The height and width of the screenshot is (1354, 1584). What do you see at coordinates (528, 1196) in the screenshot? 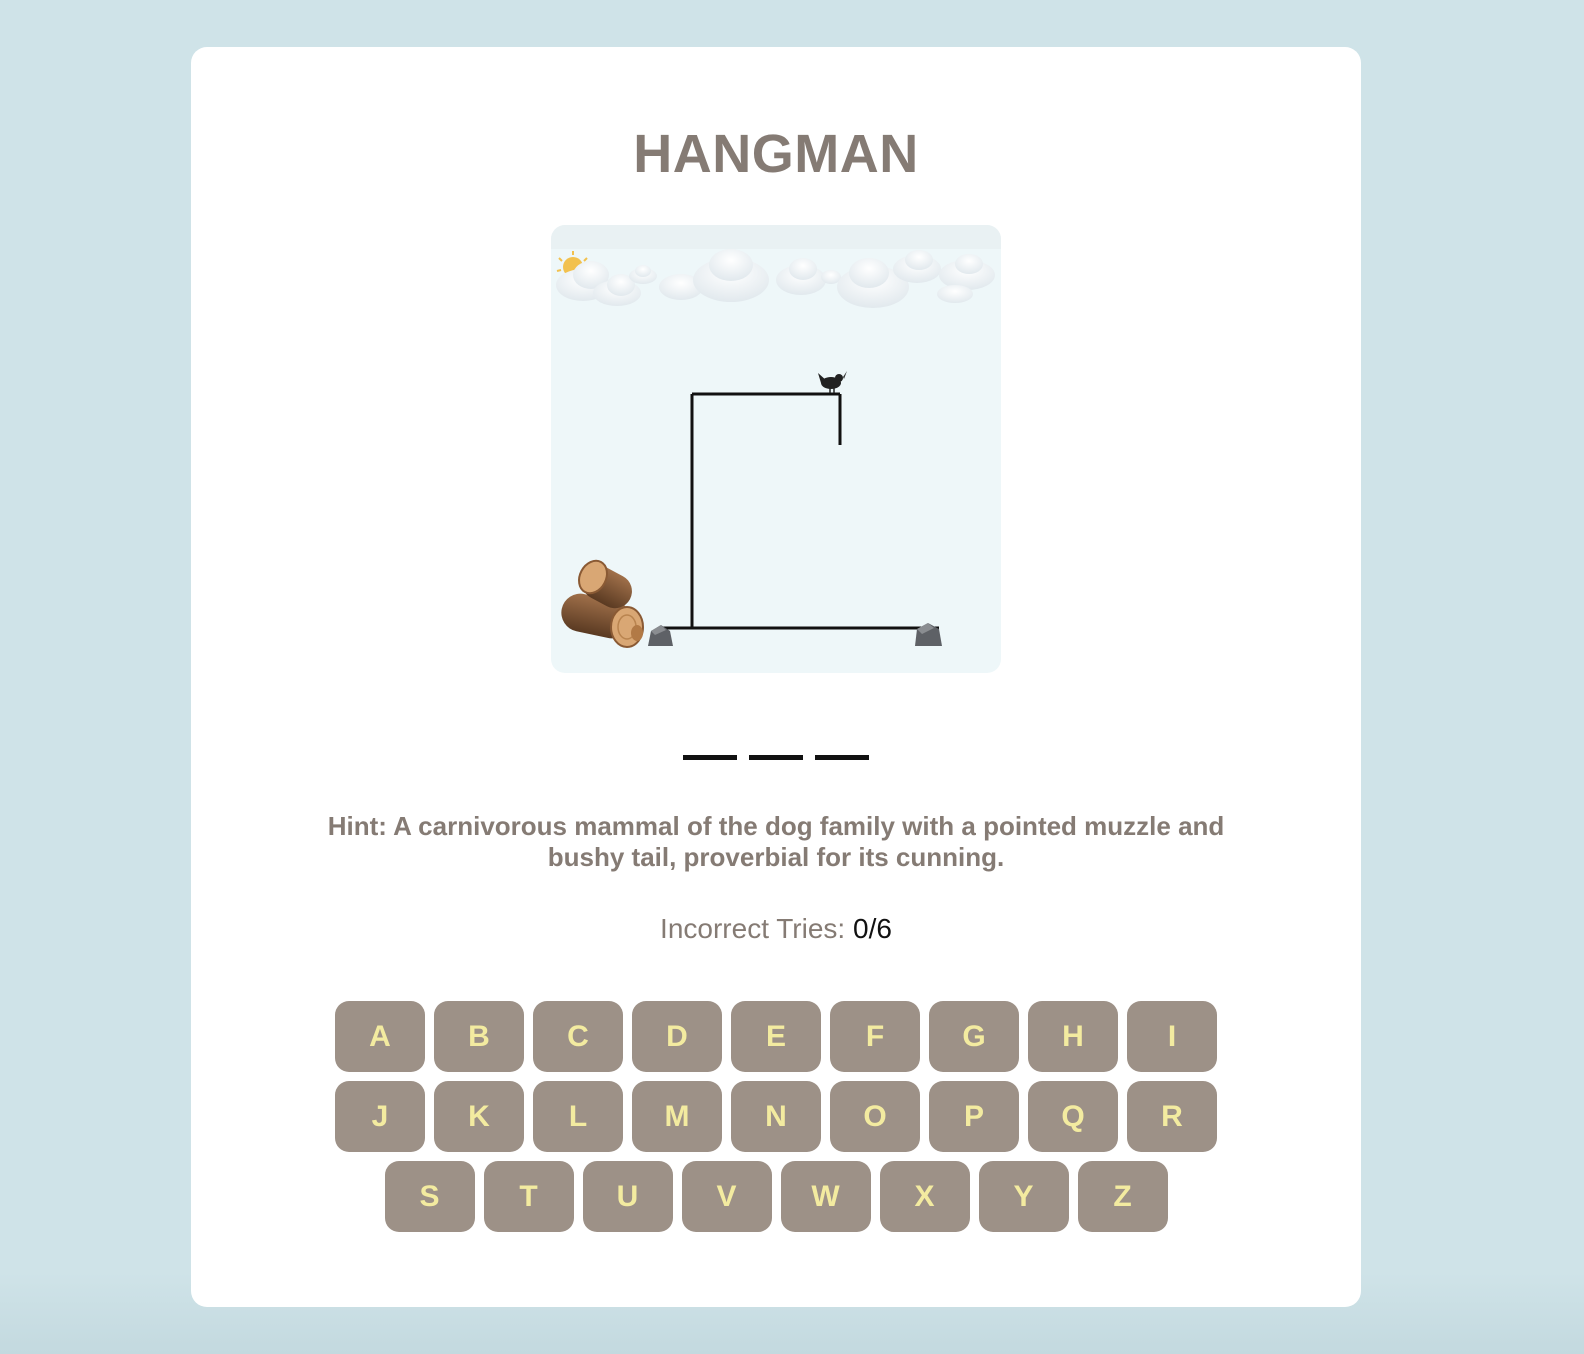
I see `key-t: T` at bounding box center [528, 1196].